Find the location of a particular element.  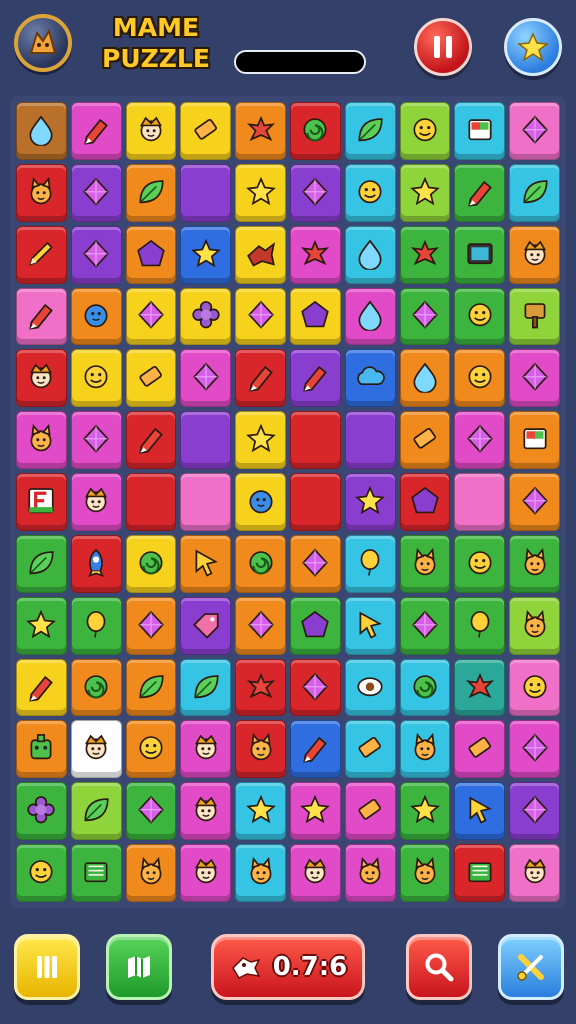

timer-button: 0.7:6 is located at coordinates (288, 967).